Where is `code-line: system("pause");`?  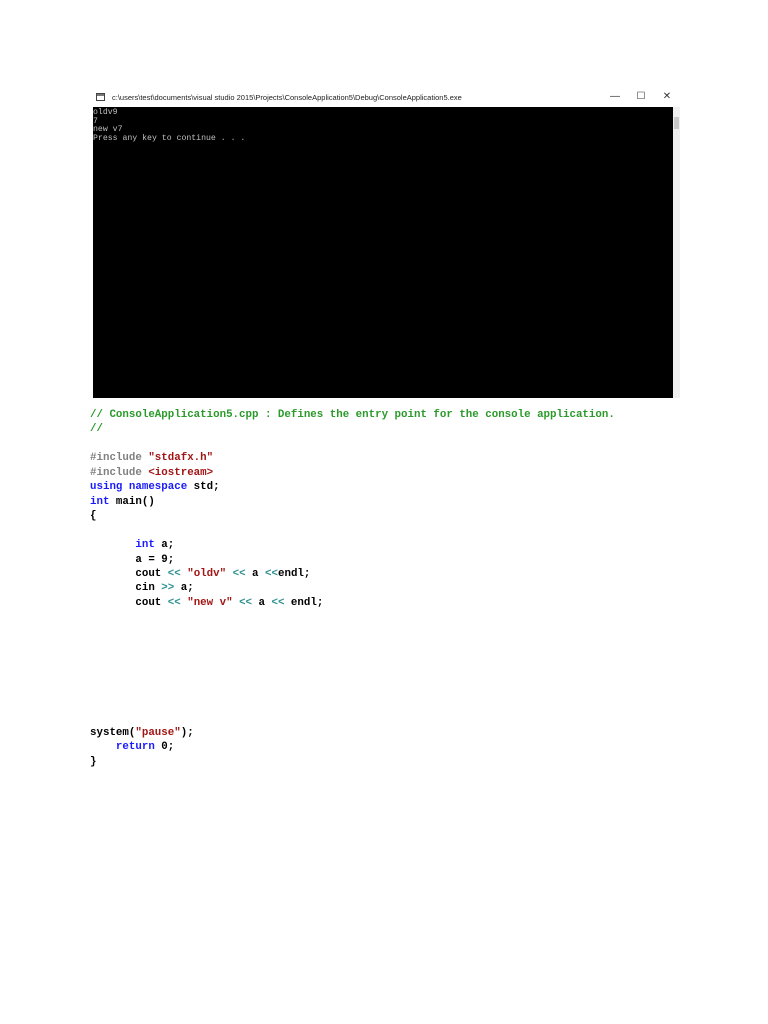 code-line: system("pause"); is located at coordinates (352, 733).